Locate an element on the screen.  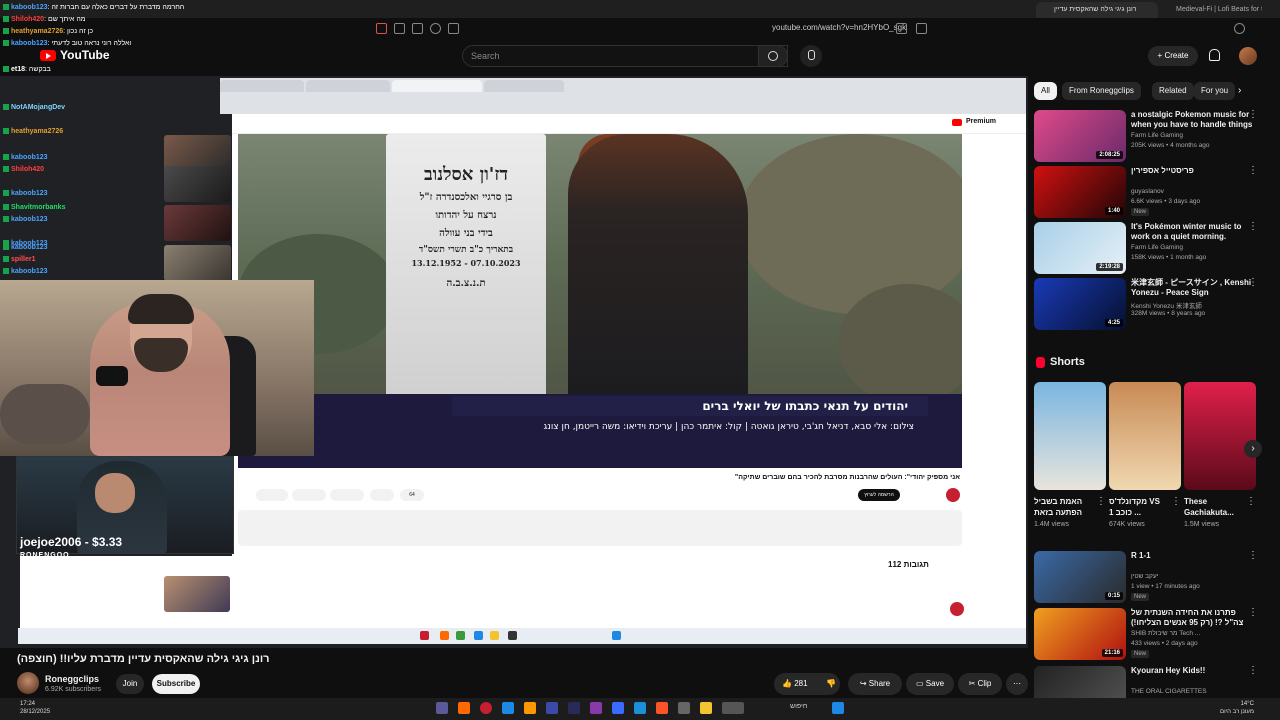
recommendation-title: פריסטייל אספירין is located at coordinates (1193, 171).